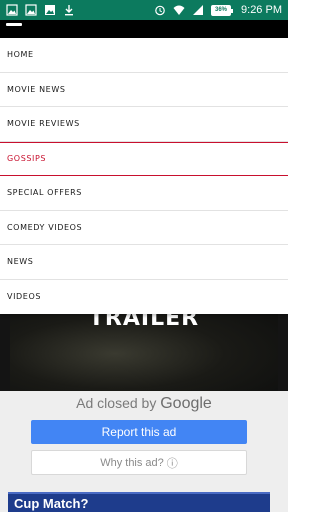 Image resolution: width=320 pixels, height=512 pixels. I want to click on nav-item-movie-news: MOVIE NEWS, so click(144, 90).